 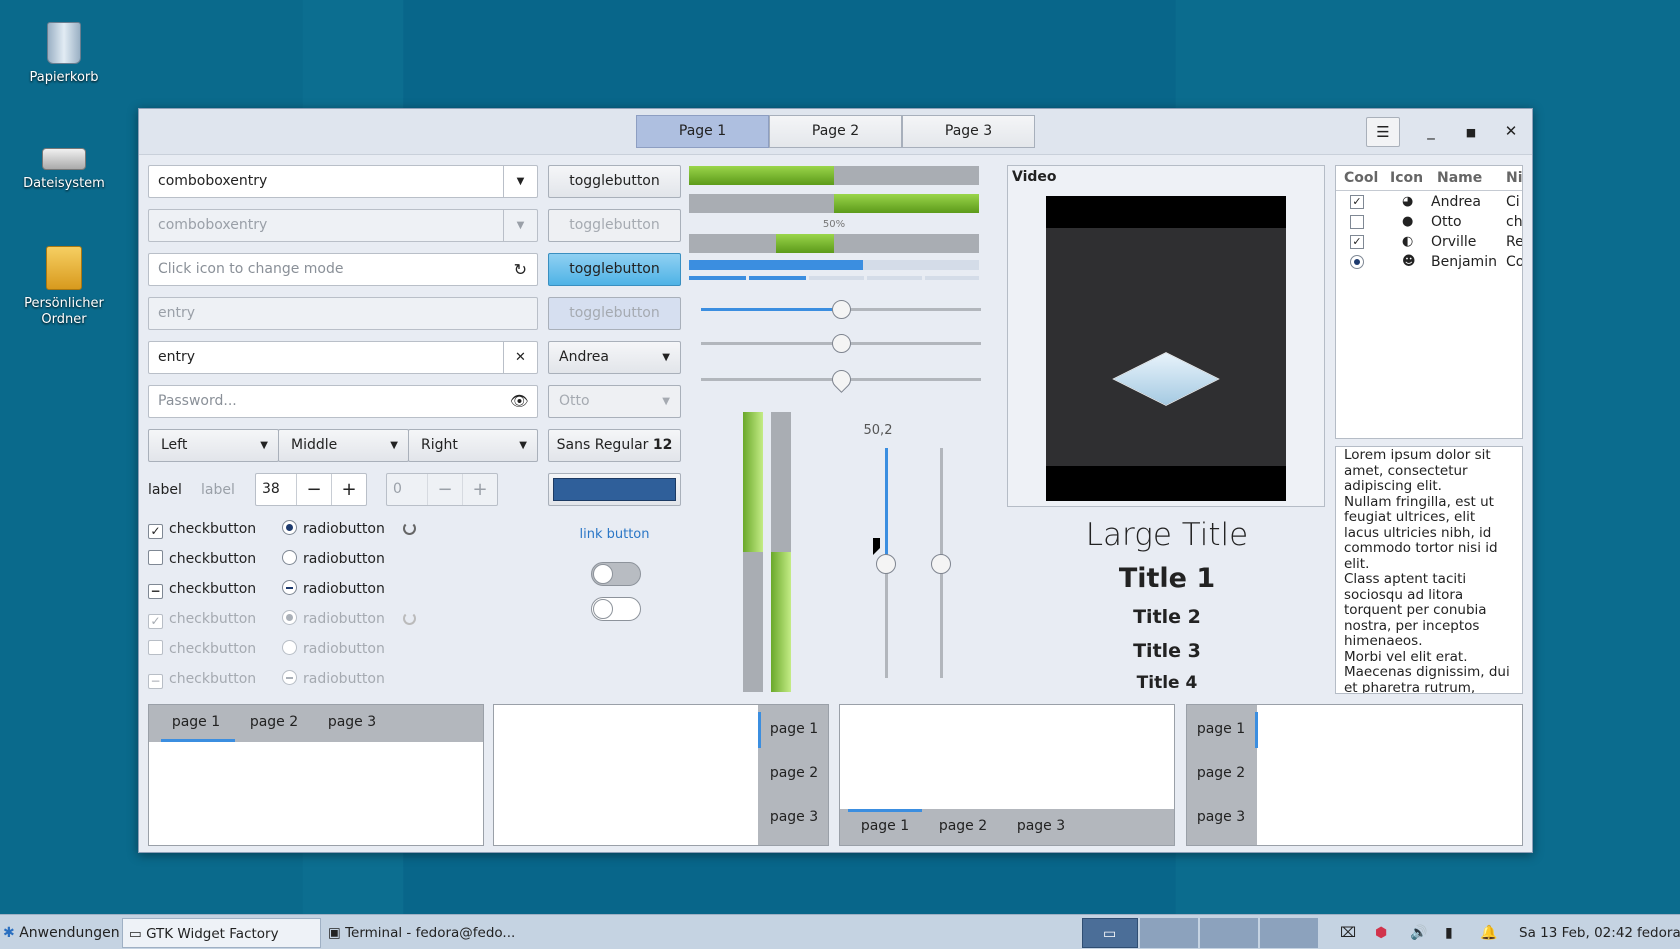 I want to click on checkbutton-unchecked: checkbutton, so click(x=202, y=559).